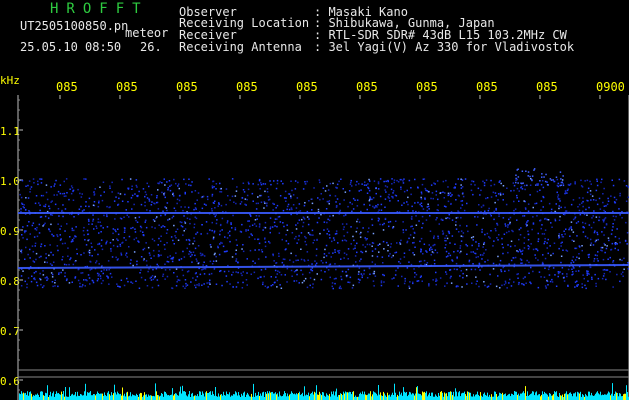  Describe the element at coordinates (522, 171) in the screenshot. I see `meteor-echo-dot` at that location.